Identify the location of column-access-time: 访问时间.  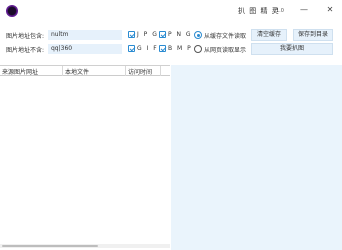
(140, 71).